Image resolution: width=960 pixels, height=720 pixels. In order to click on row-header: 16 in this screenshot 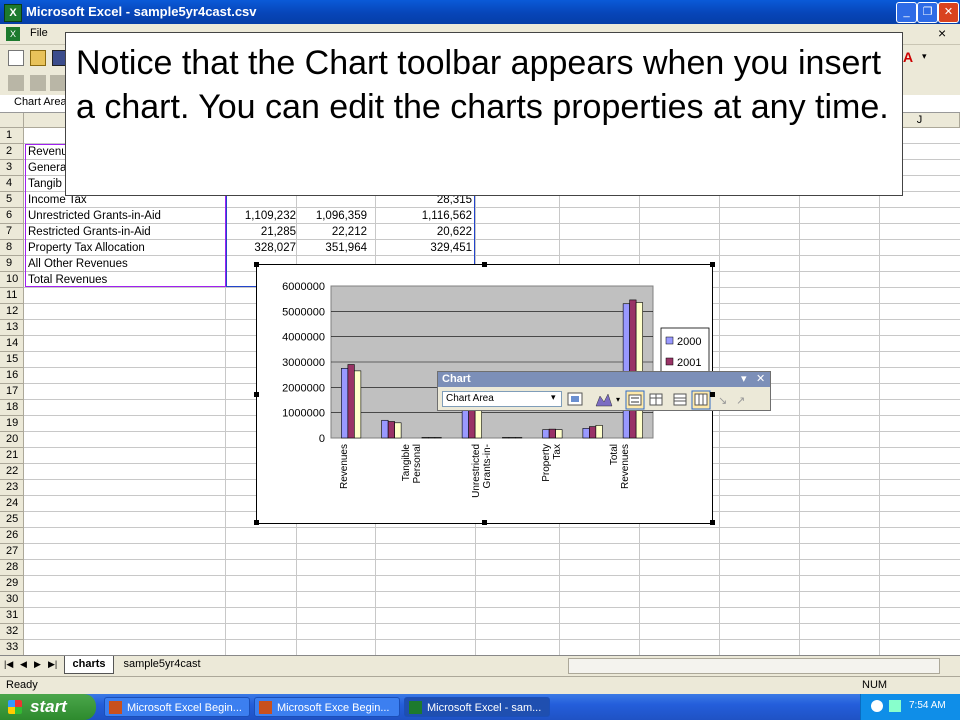, I will do `click(12, 376)`.